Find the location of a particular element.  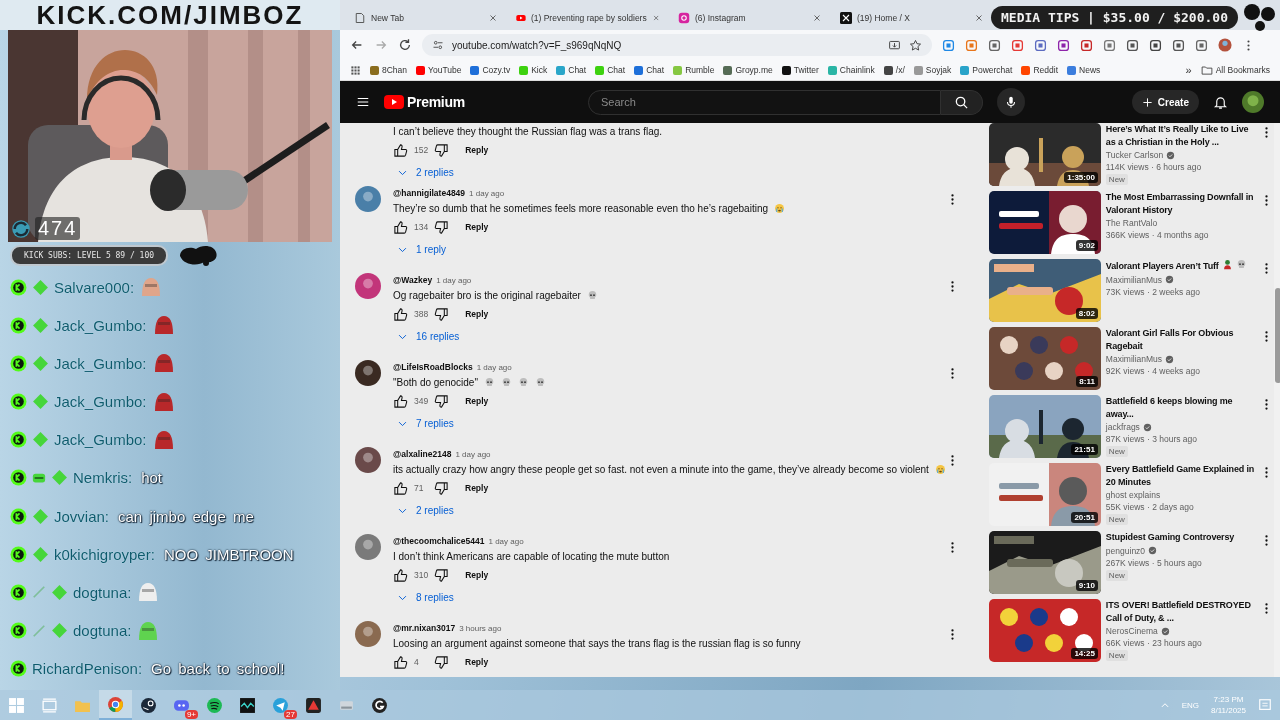

comment-author: @alxaline2148 is located at coordinates (422, 454).